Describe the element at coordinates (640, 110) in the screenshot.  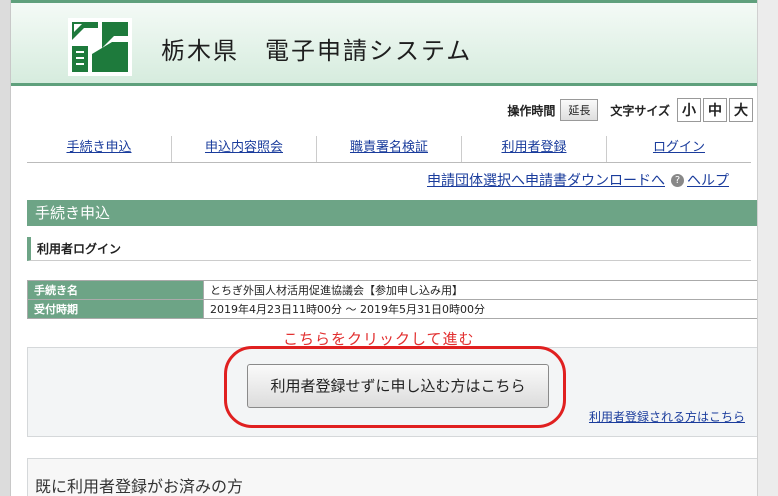
I see `font-size-label: 文字サイズ` at that location.